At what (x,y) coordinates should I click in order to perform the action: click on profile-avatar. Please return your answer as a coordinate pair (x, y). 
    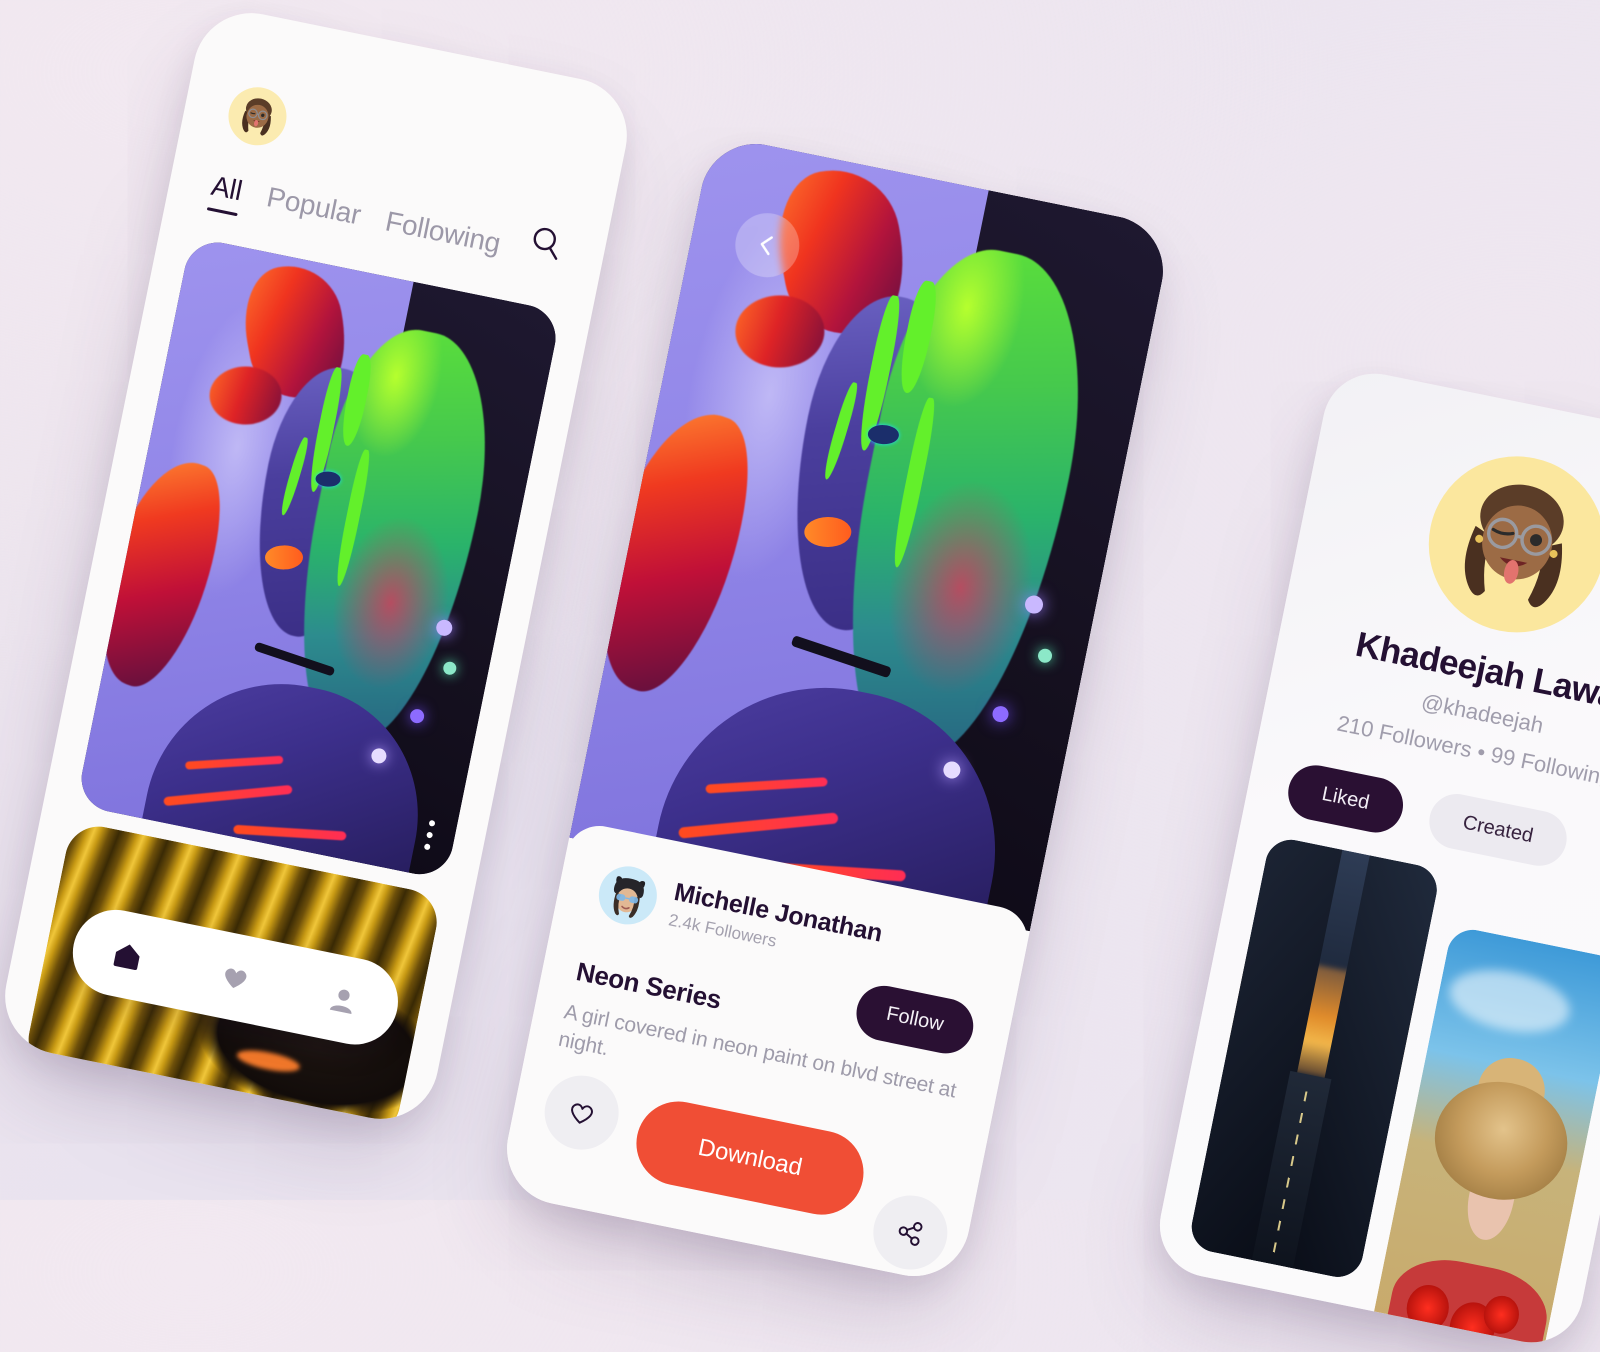
    Looking at the image, I should click on (1506, 544).